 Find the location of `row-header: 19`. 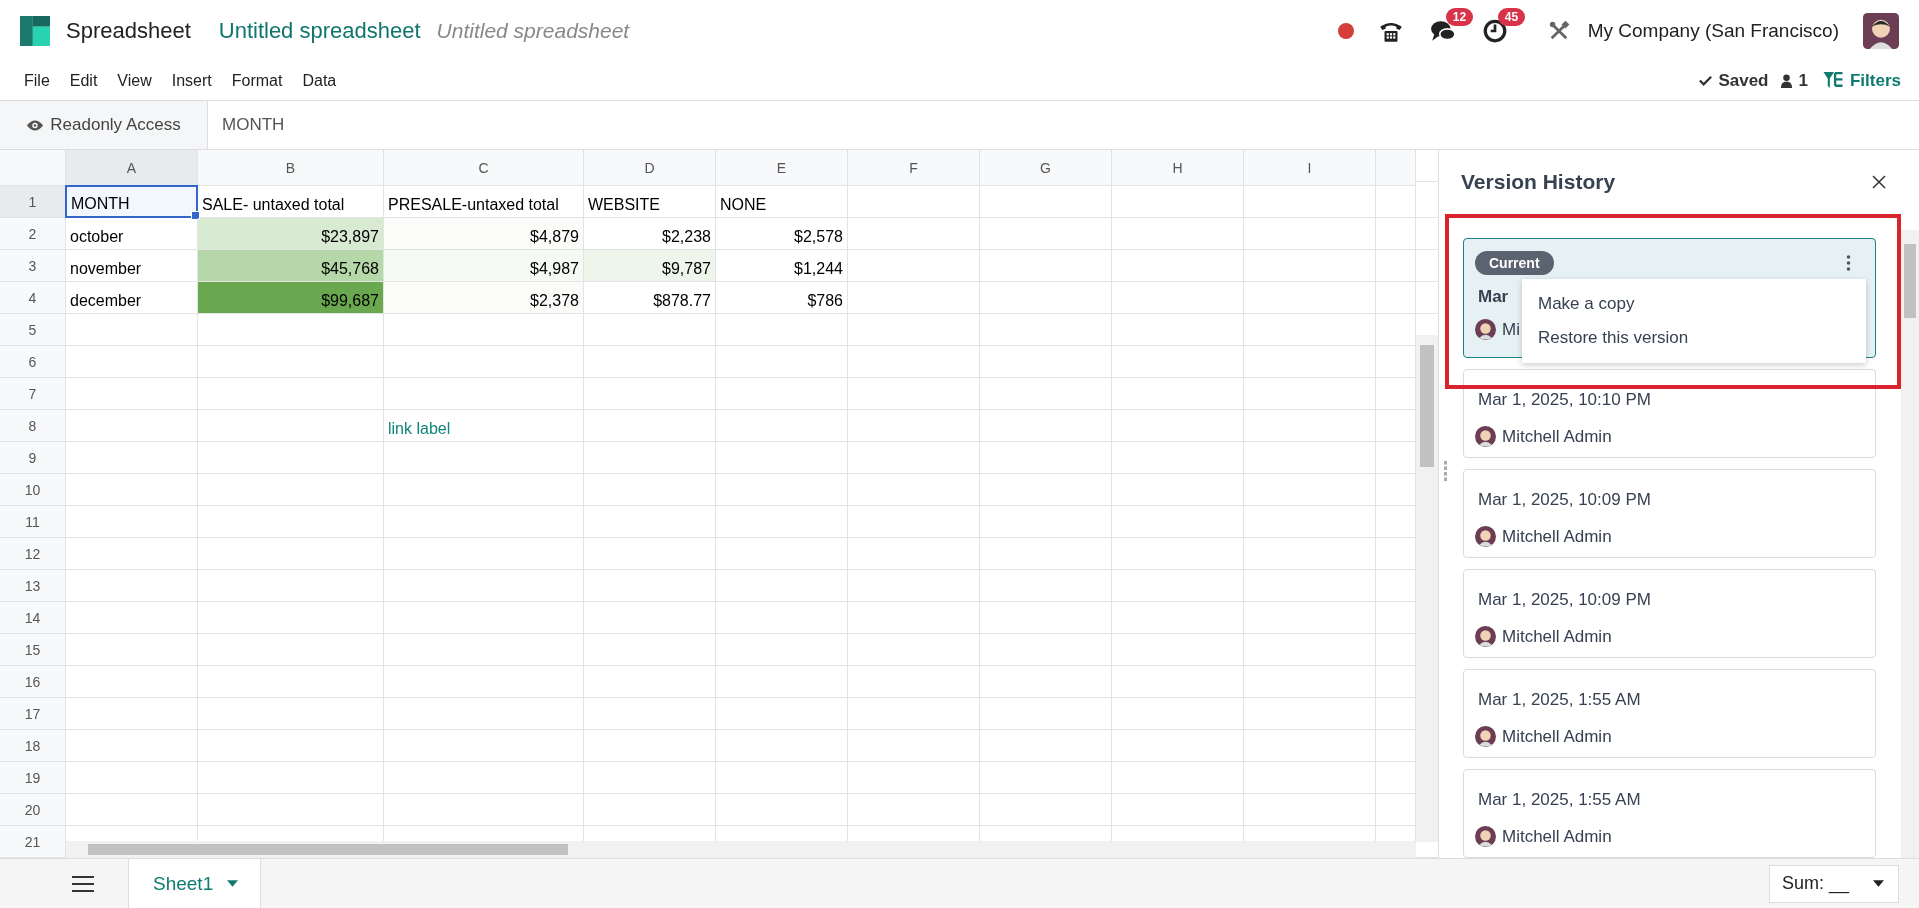

row-header: 19 is located at coordinates (33, 778).